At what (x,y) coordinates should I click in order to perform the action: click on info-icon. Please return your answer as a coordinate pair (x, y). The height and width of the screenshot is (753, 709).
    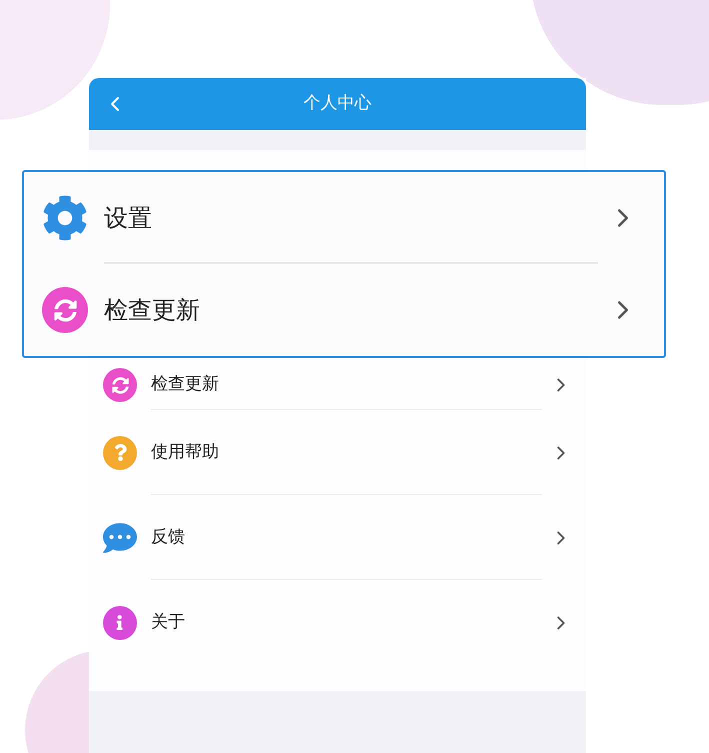
    Looking at the image, I should click on (120, 623).